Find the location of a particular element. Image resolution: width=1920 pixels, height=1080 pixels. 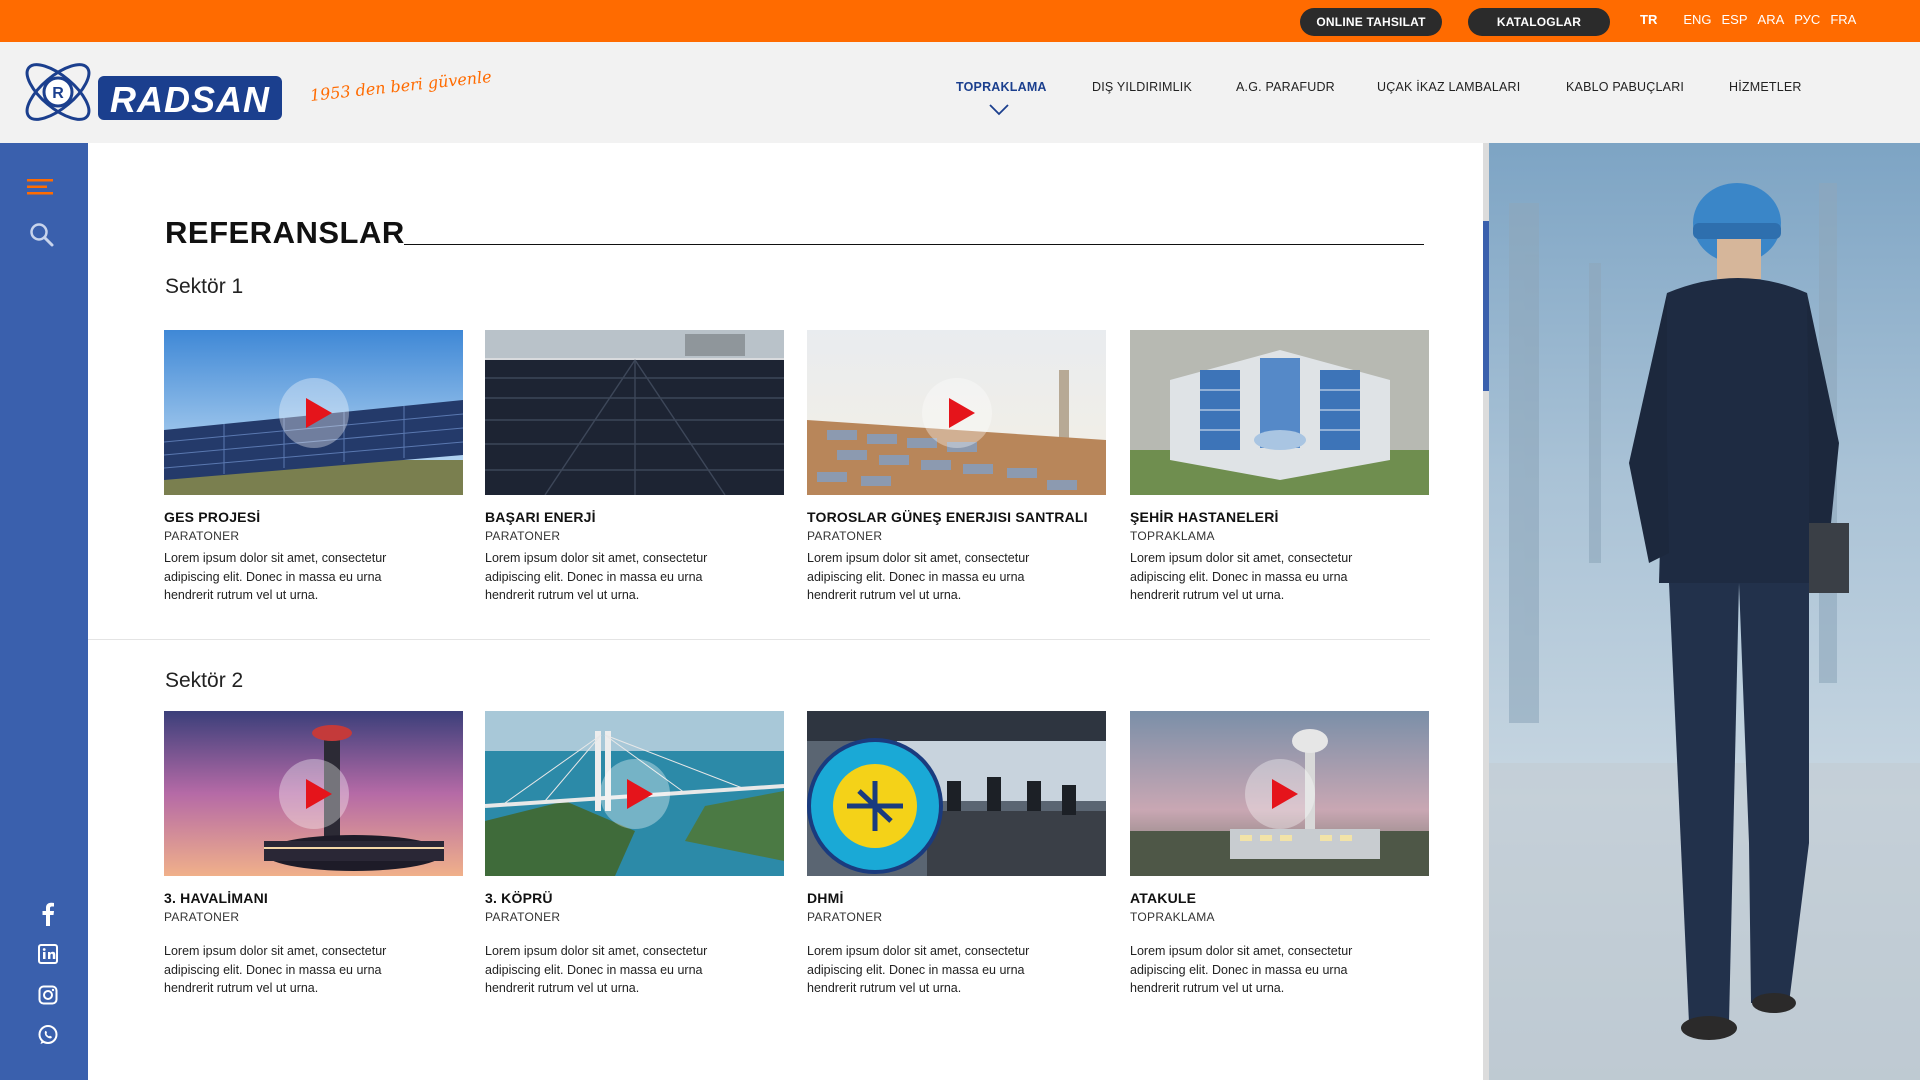

card-title: GES PROJESİ is located at coordinates (313, 517).